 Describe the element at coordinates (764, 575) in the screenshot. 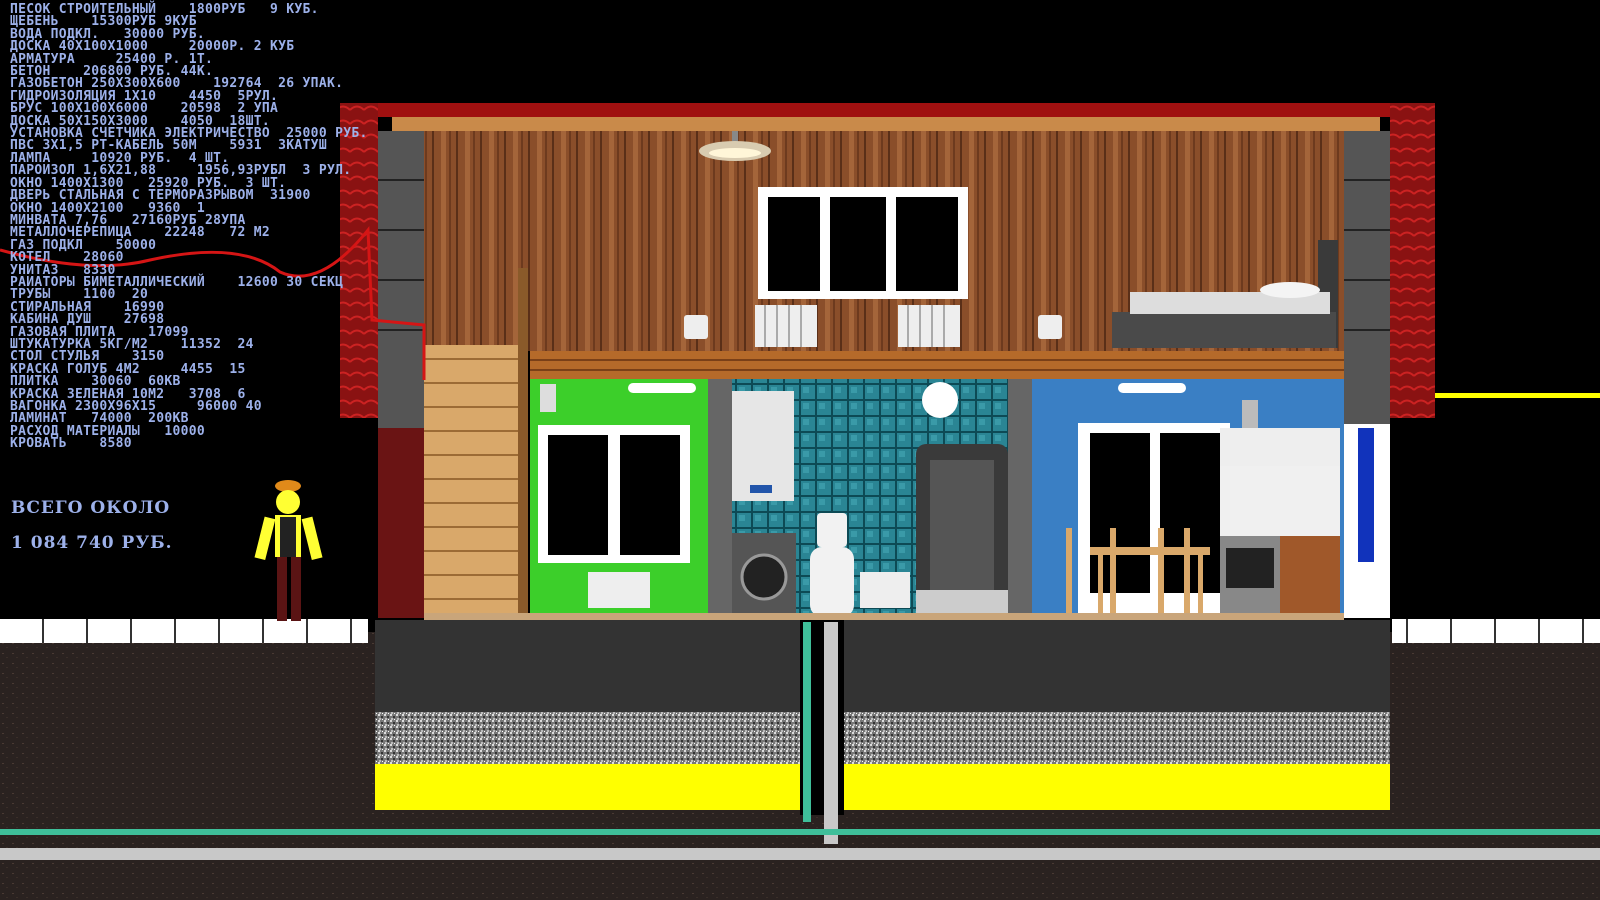

I see `washing-machine-icon` at that location.